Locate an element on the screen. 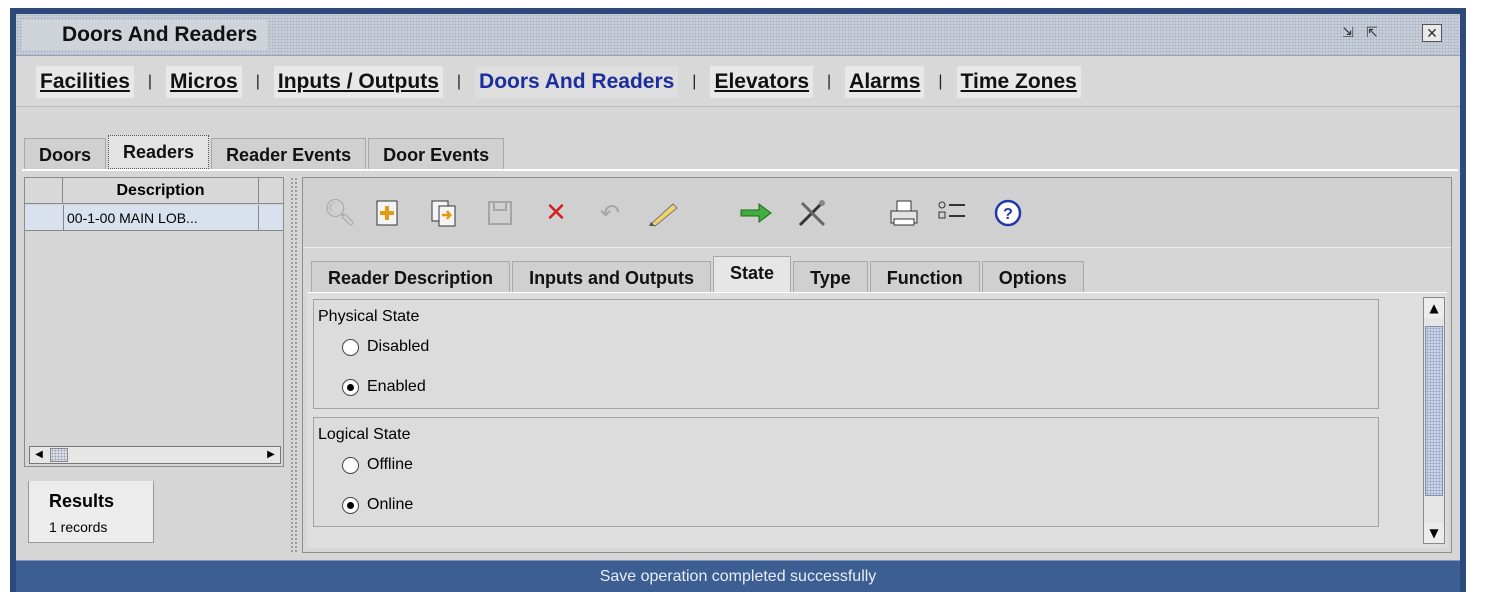 This screenshot has height=592, width=1485. tab-type: Type is located at coordinates (830, 276).